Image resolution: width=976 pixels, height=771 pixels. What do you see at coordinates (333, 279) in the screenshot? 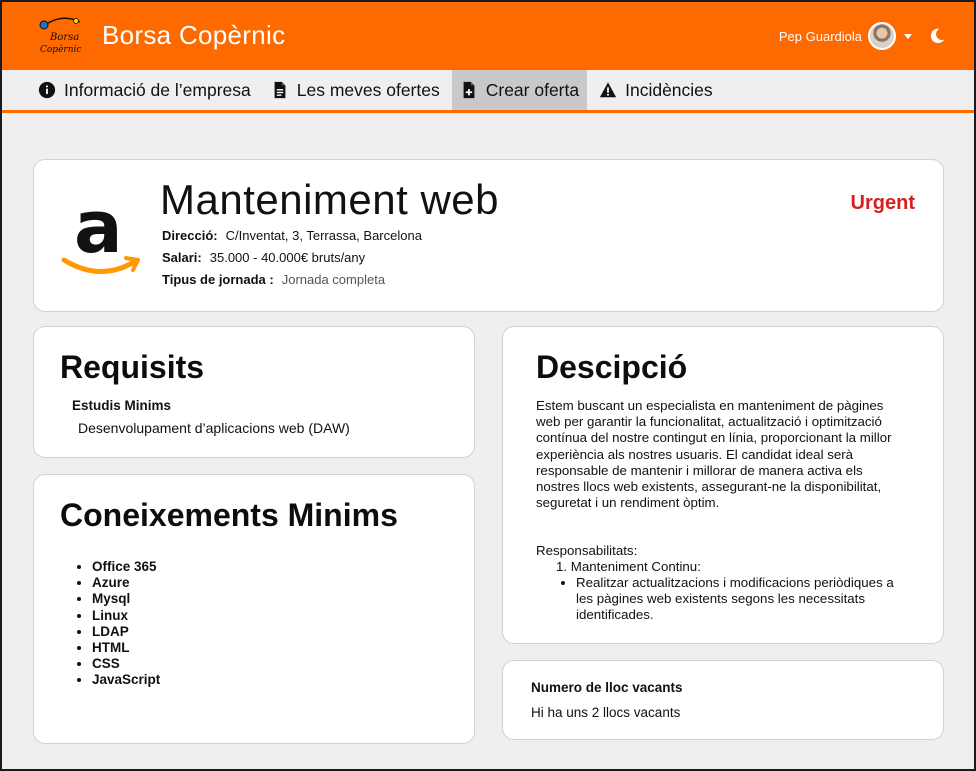
I see `field-value: Jornada completa` at bounding box center [333, 279].